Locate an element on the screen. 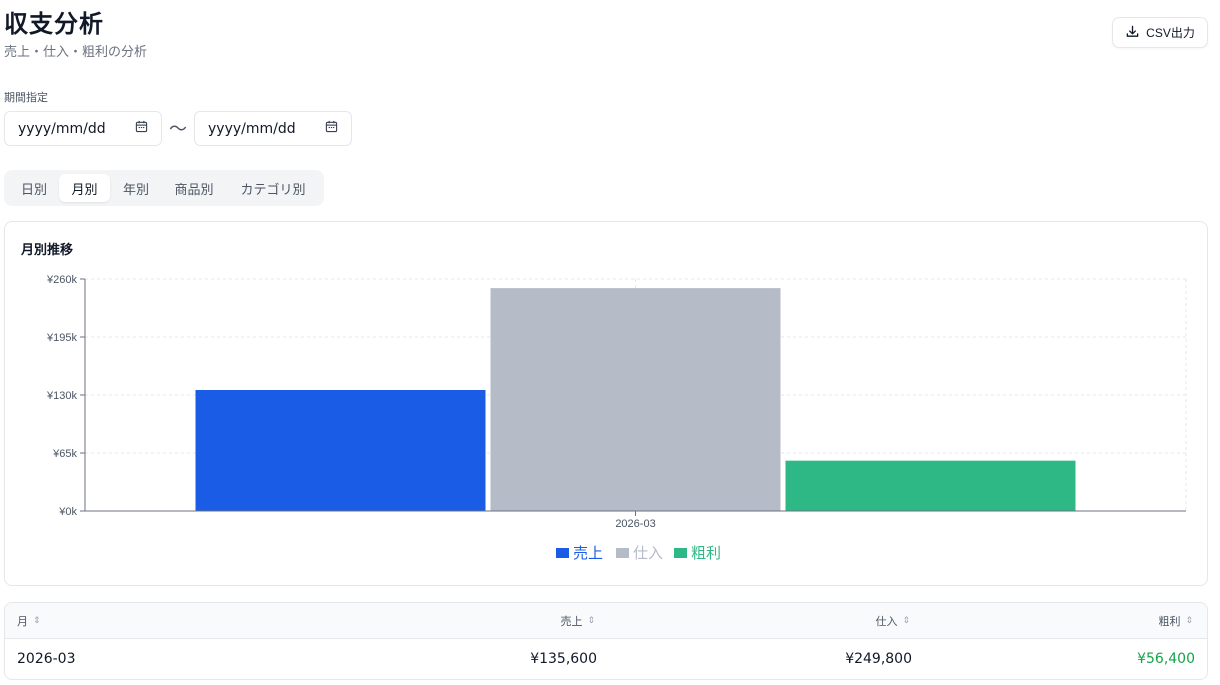 This screenshot has height=685, width=1220. column-header-sales: 売上 ⇕ is located at coordinates (577, 621).